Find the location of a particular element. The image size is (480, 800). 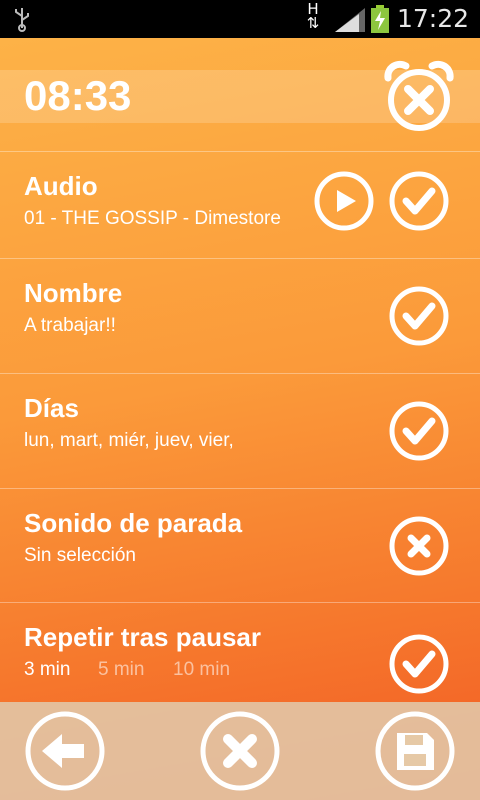

setting-title: Audio is located at coordinates (61, 186).